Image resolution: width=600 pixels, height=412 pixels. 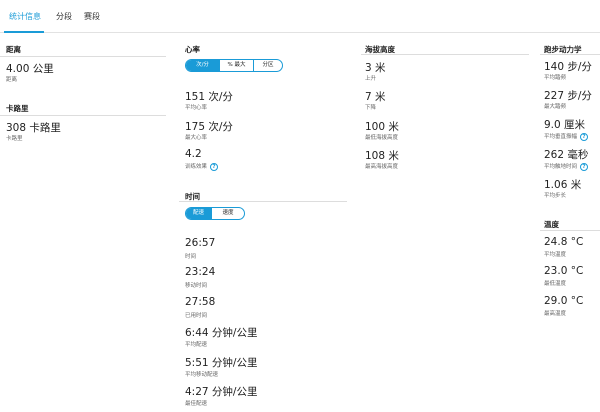 I want to click on stat-value-avg-cadence: 140 步/分, so click(x=568, y=67).